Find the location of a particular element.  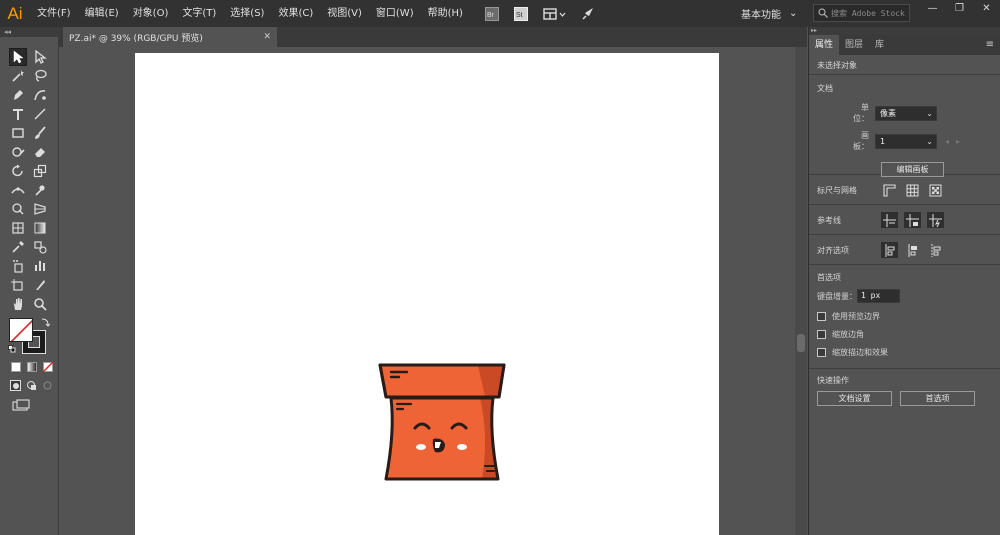

magic-wand-tool is located at coordinates (18, 76).